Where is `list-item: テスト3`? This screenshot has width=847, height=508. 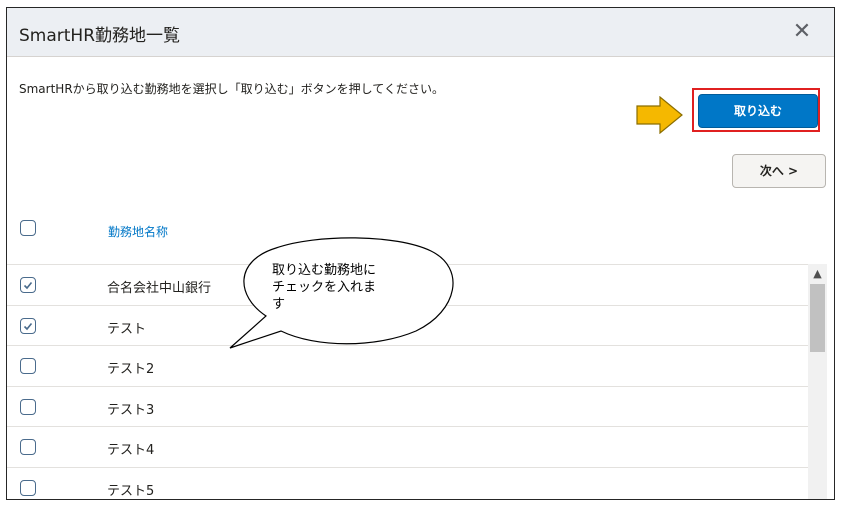 list-item: テスト3 is located at coordinates (407, 405).